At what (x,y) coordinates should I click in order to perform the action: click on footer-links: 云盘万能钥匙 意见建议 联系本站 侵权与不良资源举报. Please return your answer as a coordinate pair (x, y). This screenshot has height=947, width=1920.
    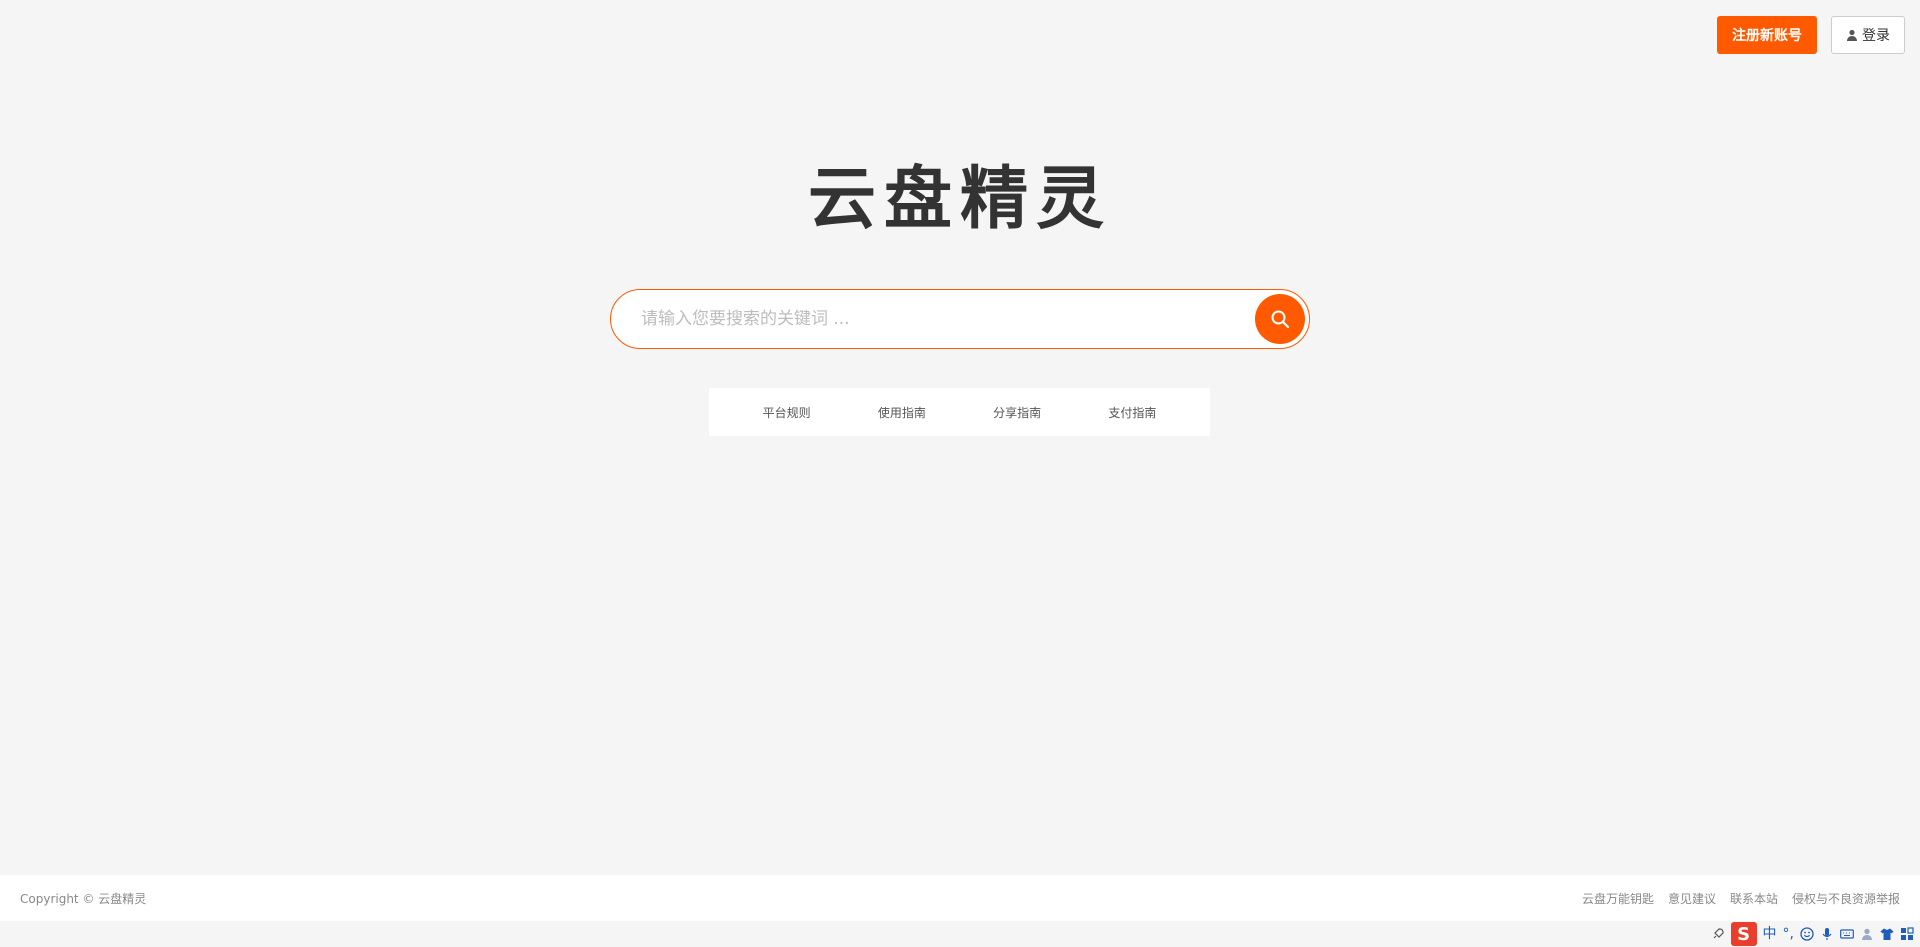
    Looking at the image, I should click on (1741, 898).